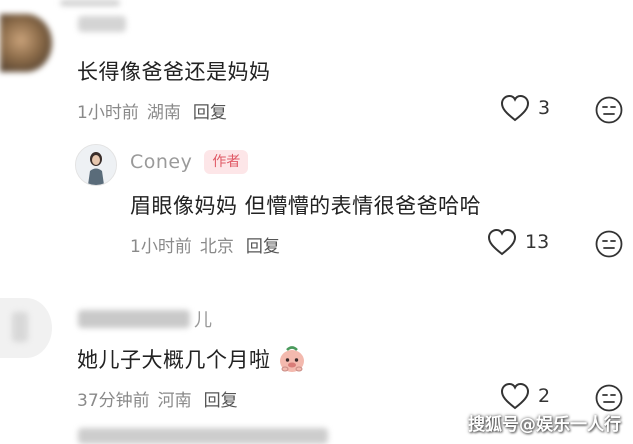 This screenshot has width=633, height=444. Describe the element at coordinates (163, 113) in the screenshot. I see `comment-location: 湖南` at that location.